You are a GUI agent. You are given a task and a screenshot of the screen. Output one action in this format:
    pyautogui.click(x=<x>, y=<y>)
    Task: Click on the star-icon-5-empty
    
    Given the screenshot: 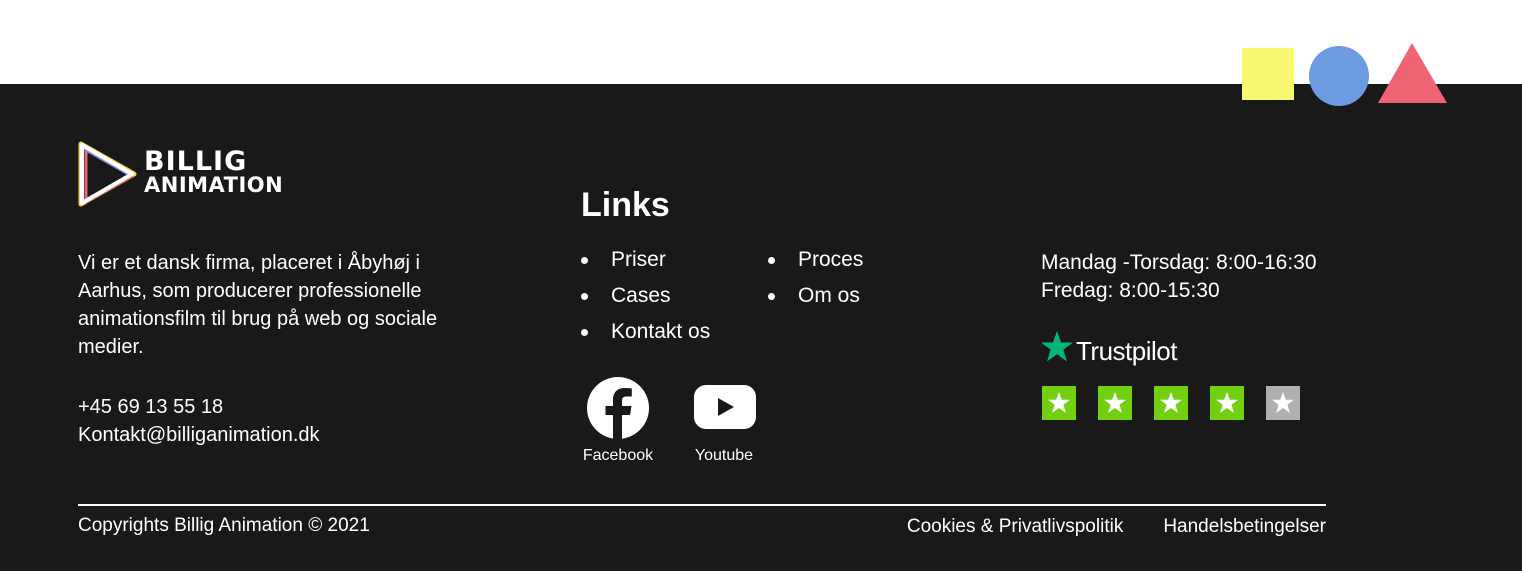 What is the action you would take?
    pyautogui.click(x=1283, y=403)
    